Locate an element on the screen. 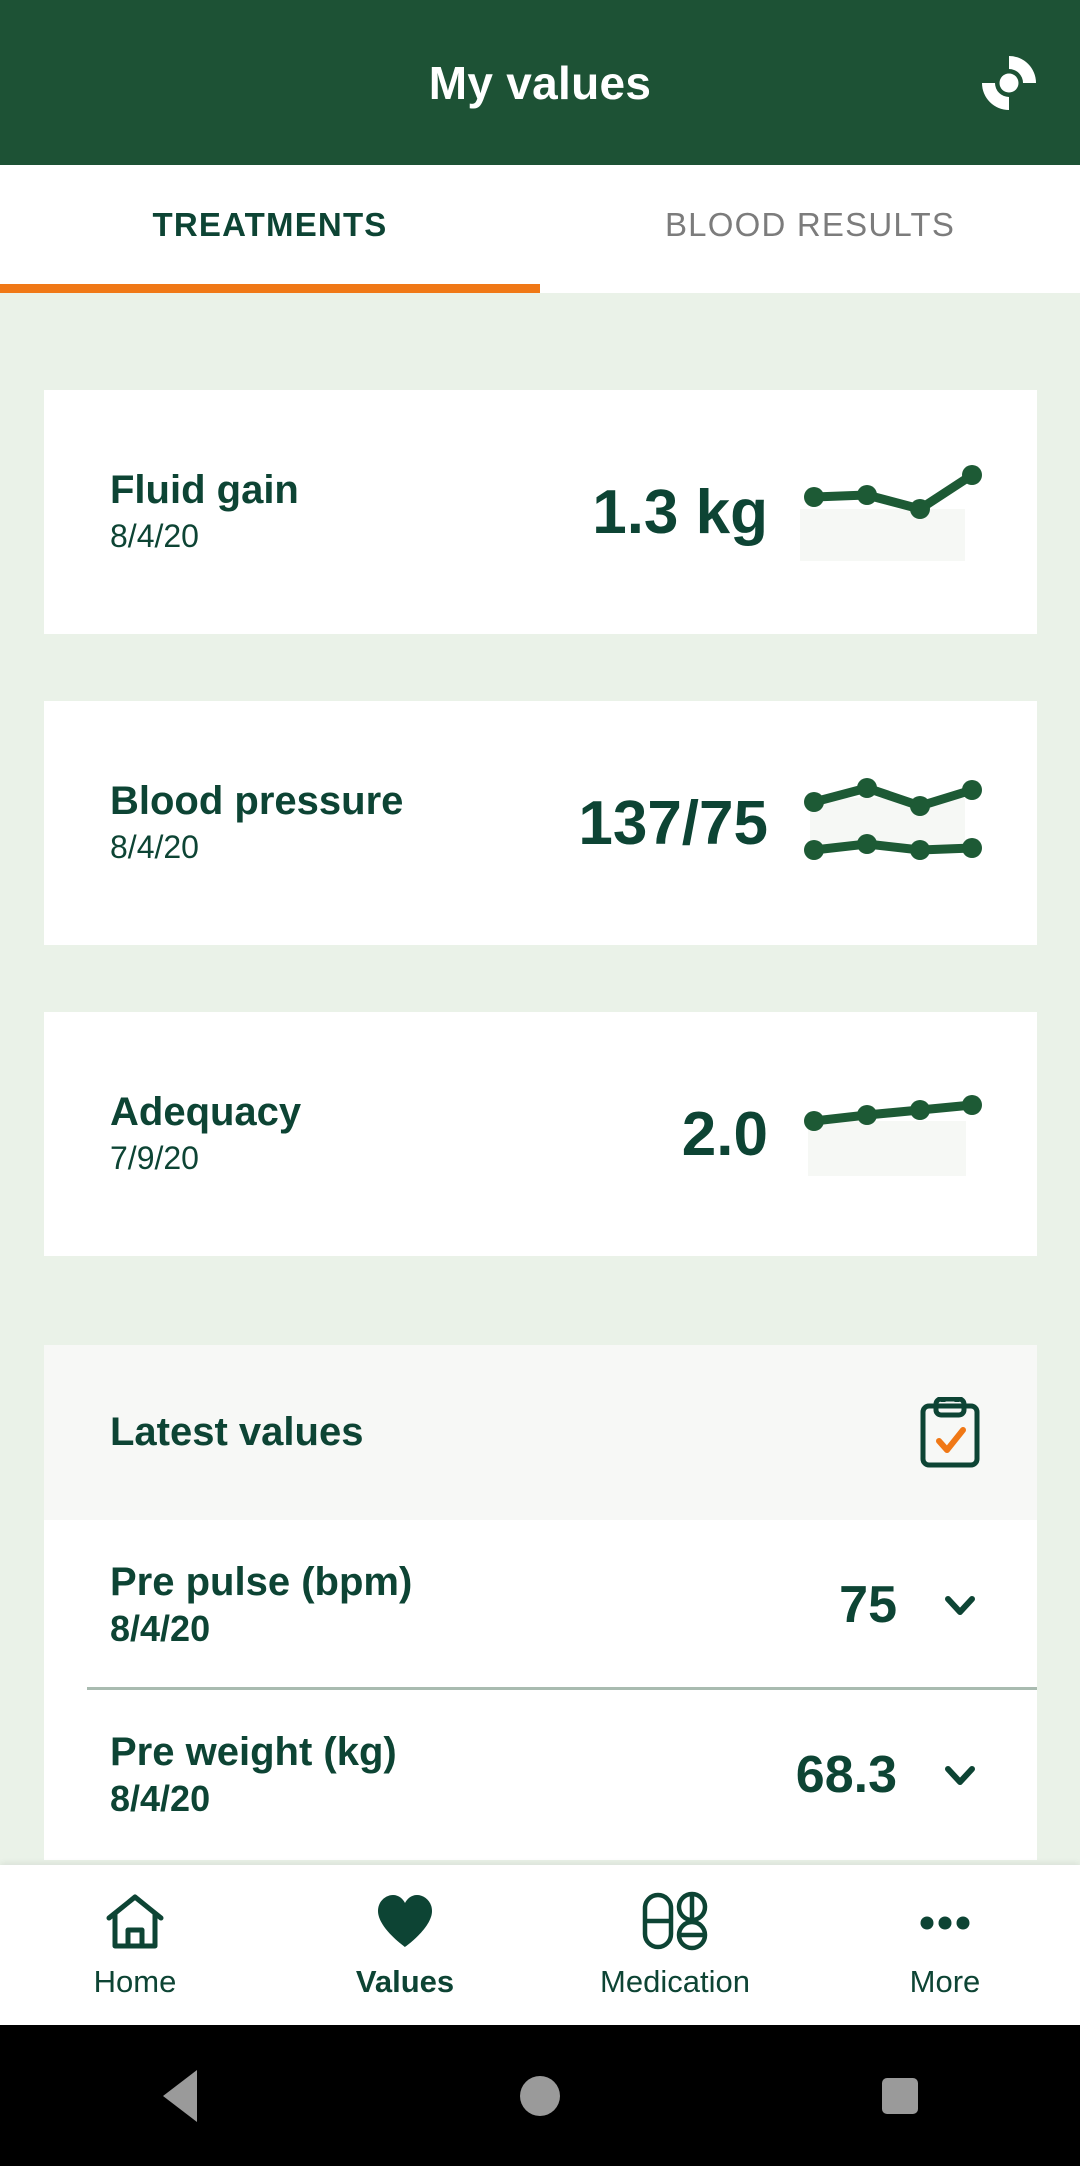 Image resolution: width=1080 pixels, height=2166 pixels. metric-name: Fluid gain is located at coordinates (204, 489).